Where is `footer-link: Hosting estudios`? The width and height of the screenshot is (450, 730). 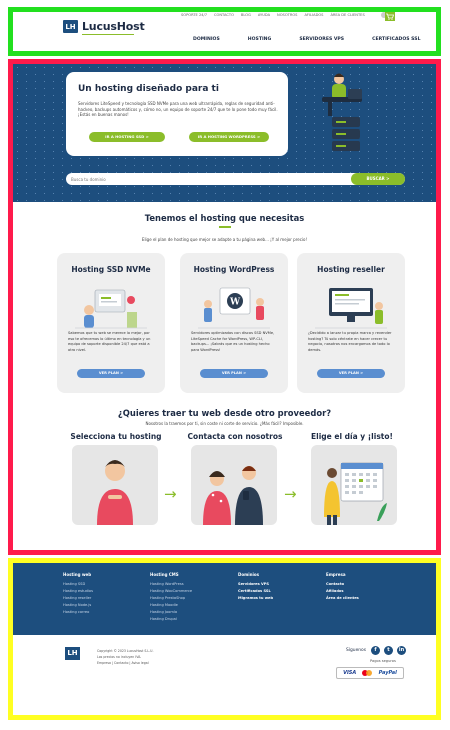 footer-link: Hosting estudios is located at coordinates (78, 591).